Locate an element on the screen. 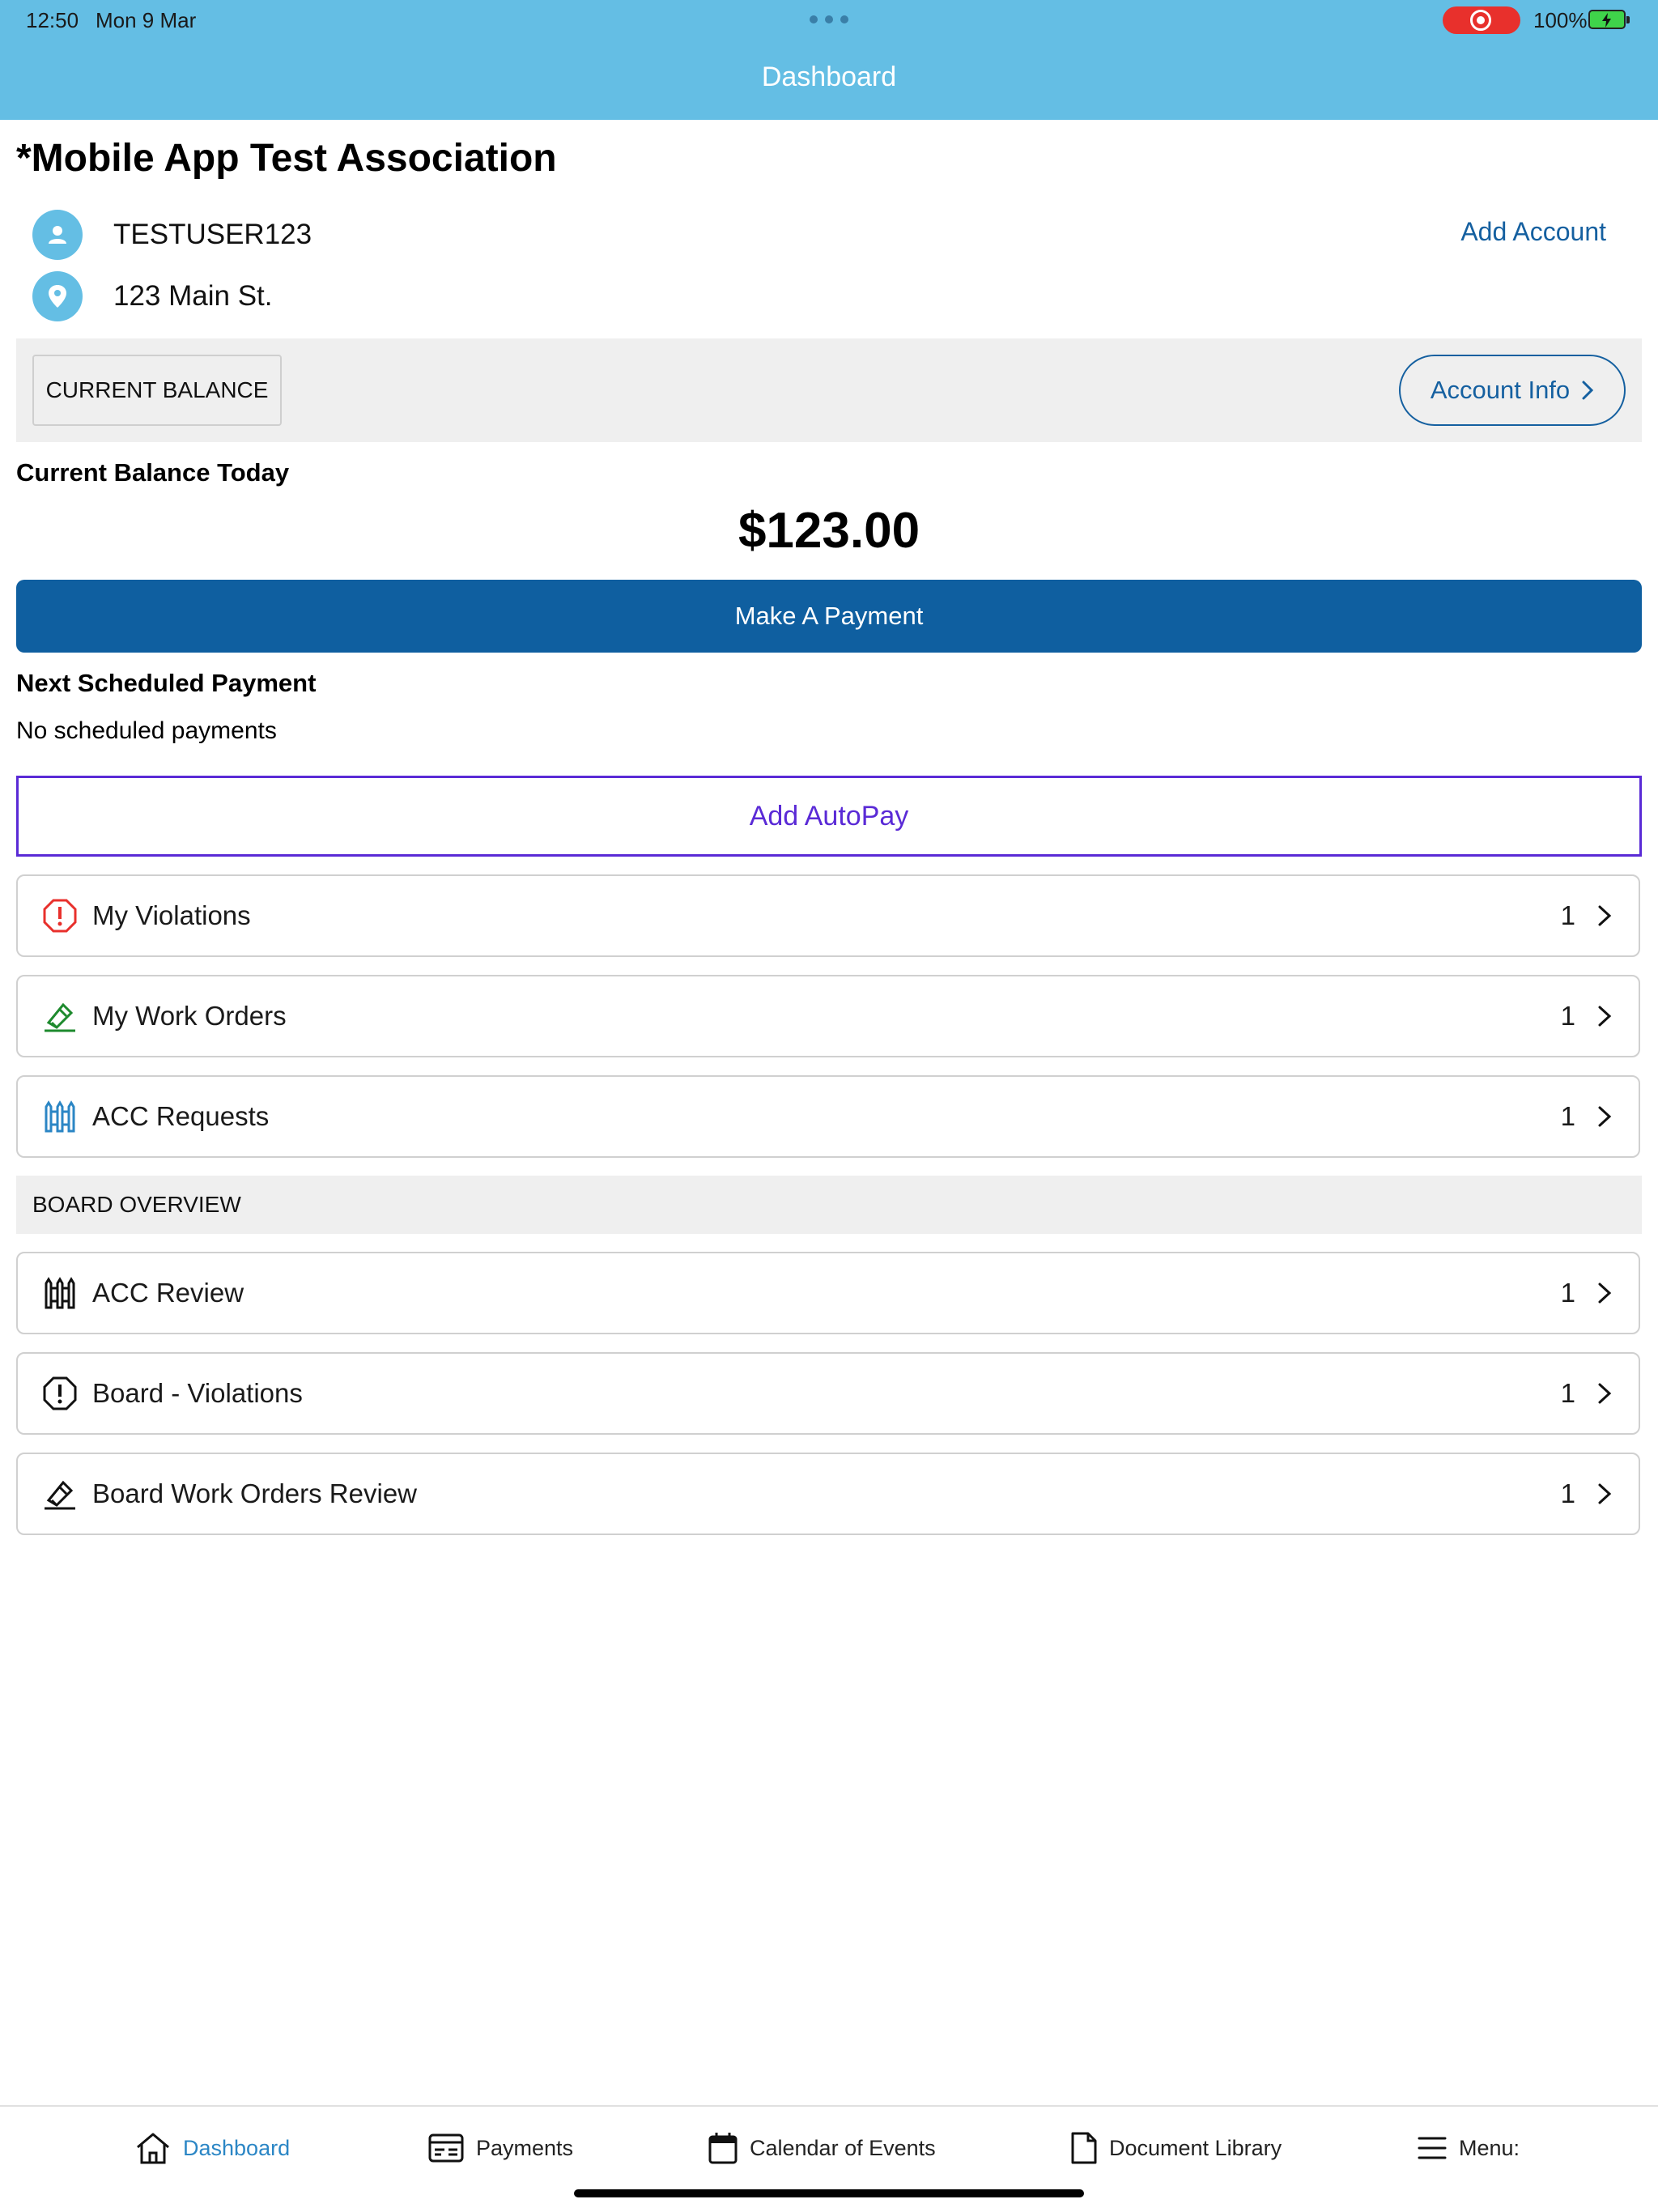 Image resolution: width=1658 pixels, height=2212 pixels. username: TESTUSER123 is located at coordinates (212, 234).